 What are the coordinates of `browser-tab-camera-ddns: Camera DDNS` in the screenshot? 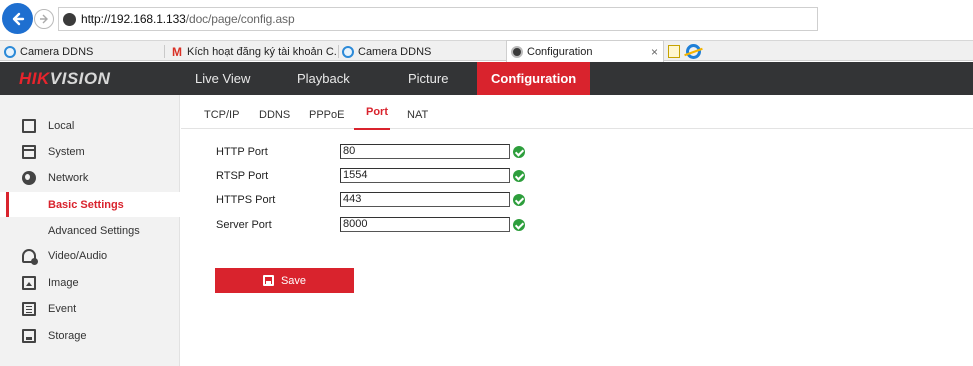 It's located at (83, 51).